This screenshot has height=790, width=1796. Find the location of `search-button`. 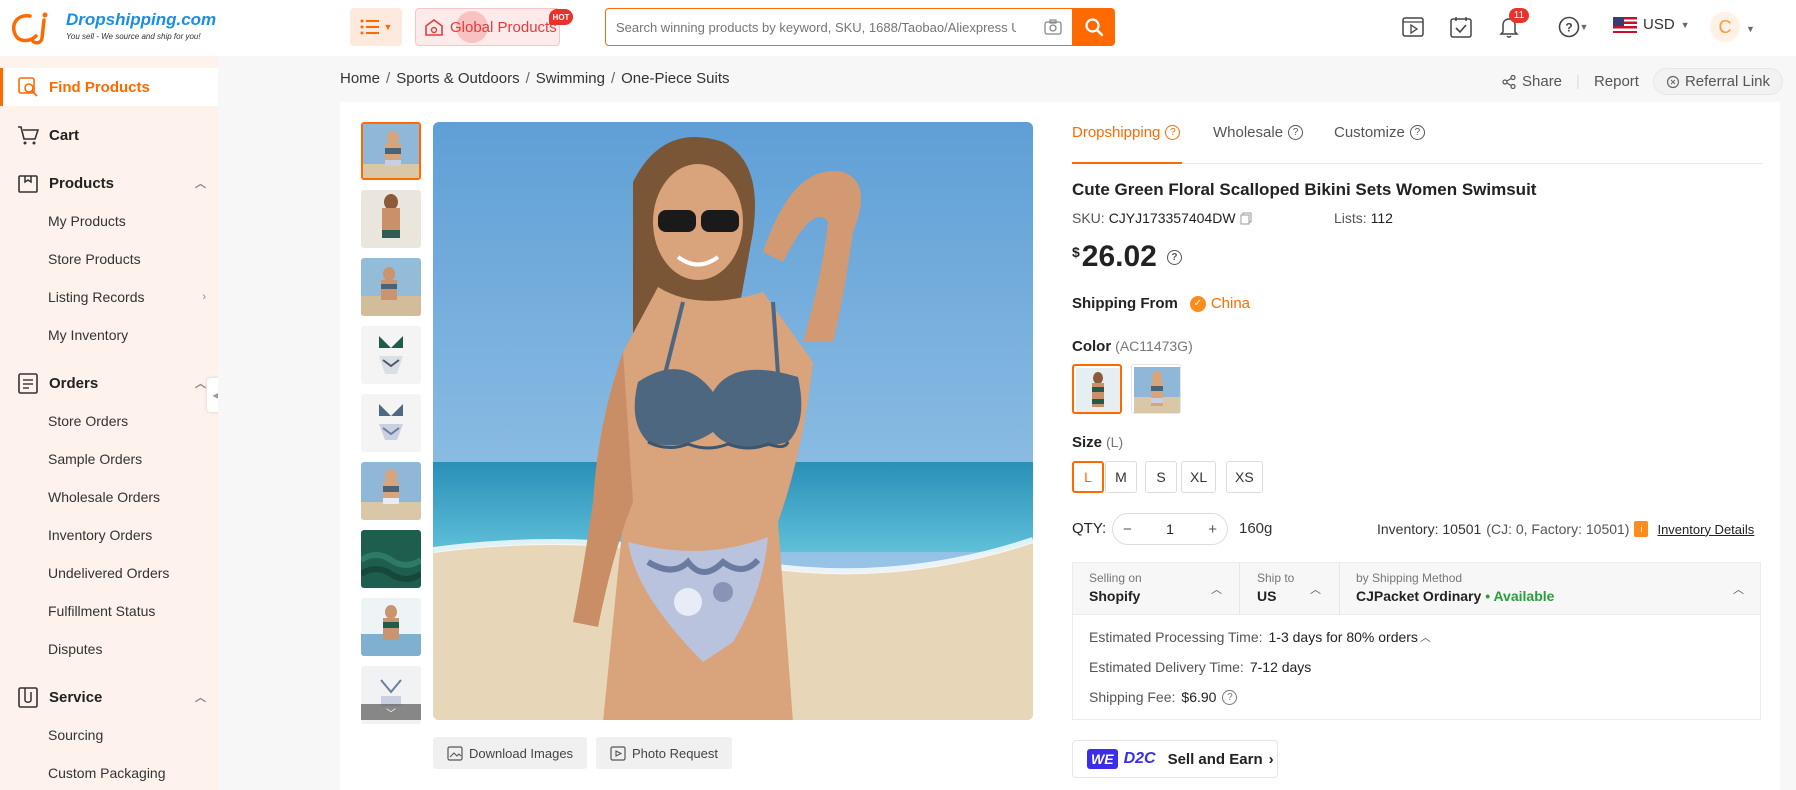

search-button is located at coordinates (1094, 27).